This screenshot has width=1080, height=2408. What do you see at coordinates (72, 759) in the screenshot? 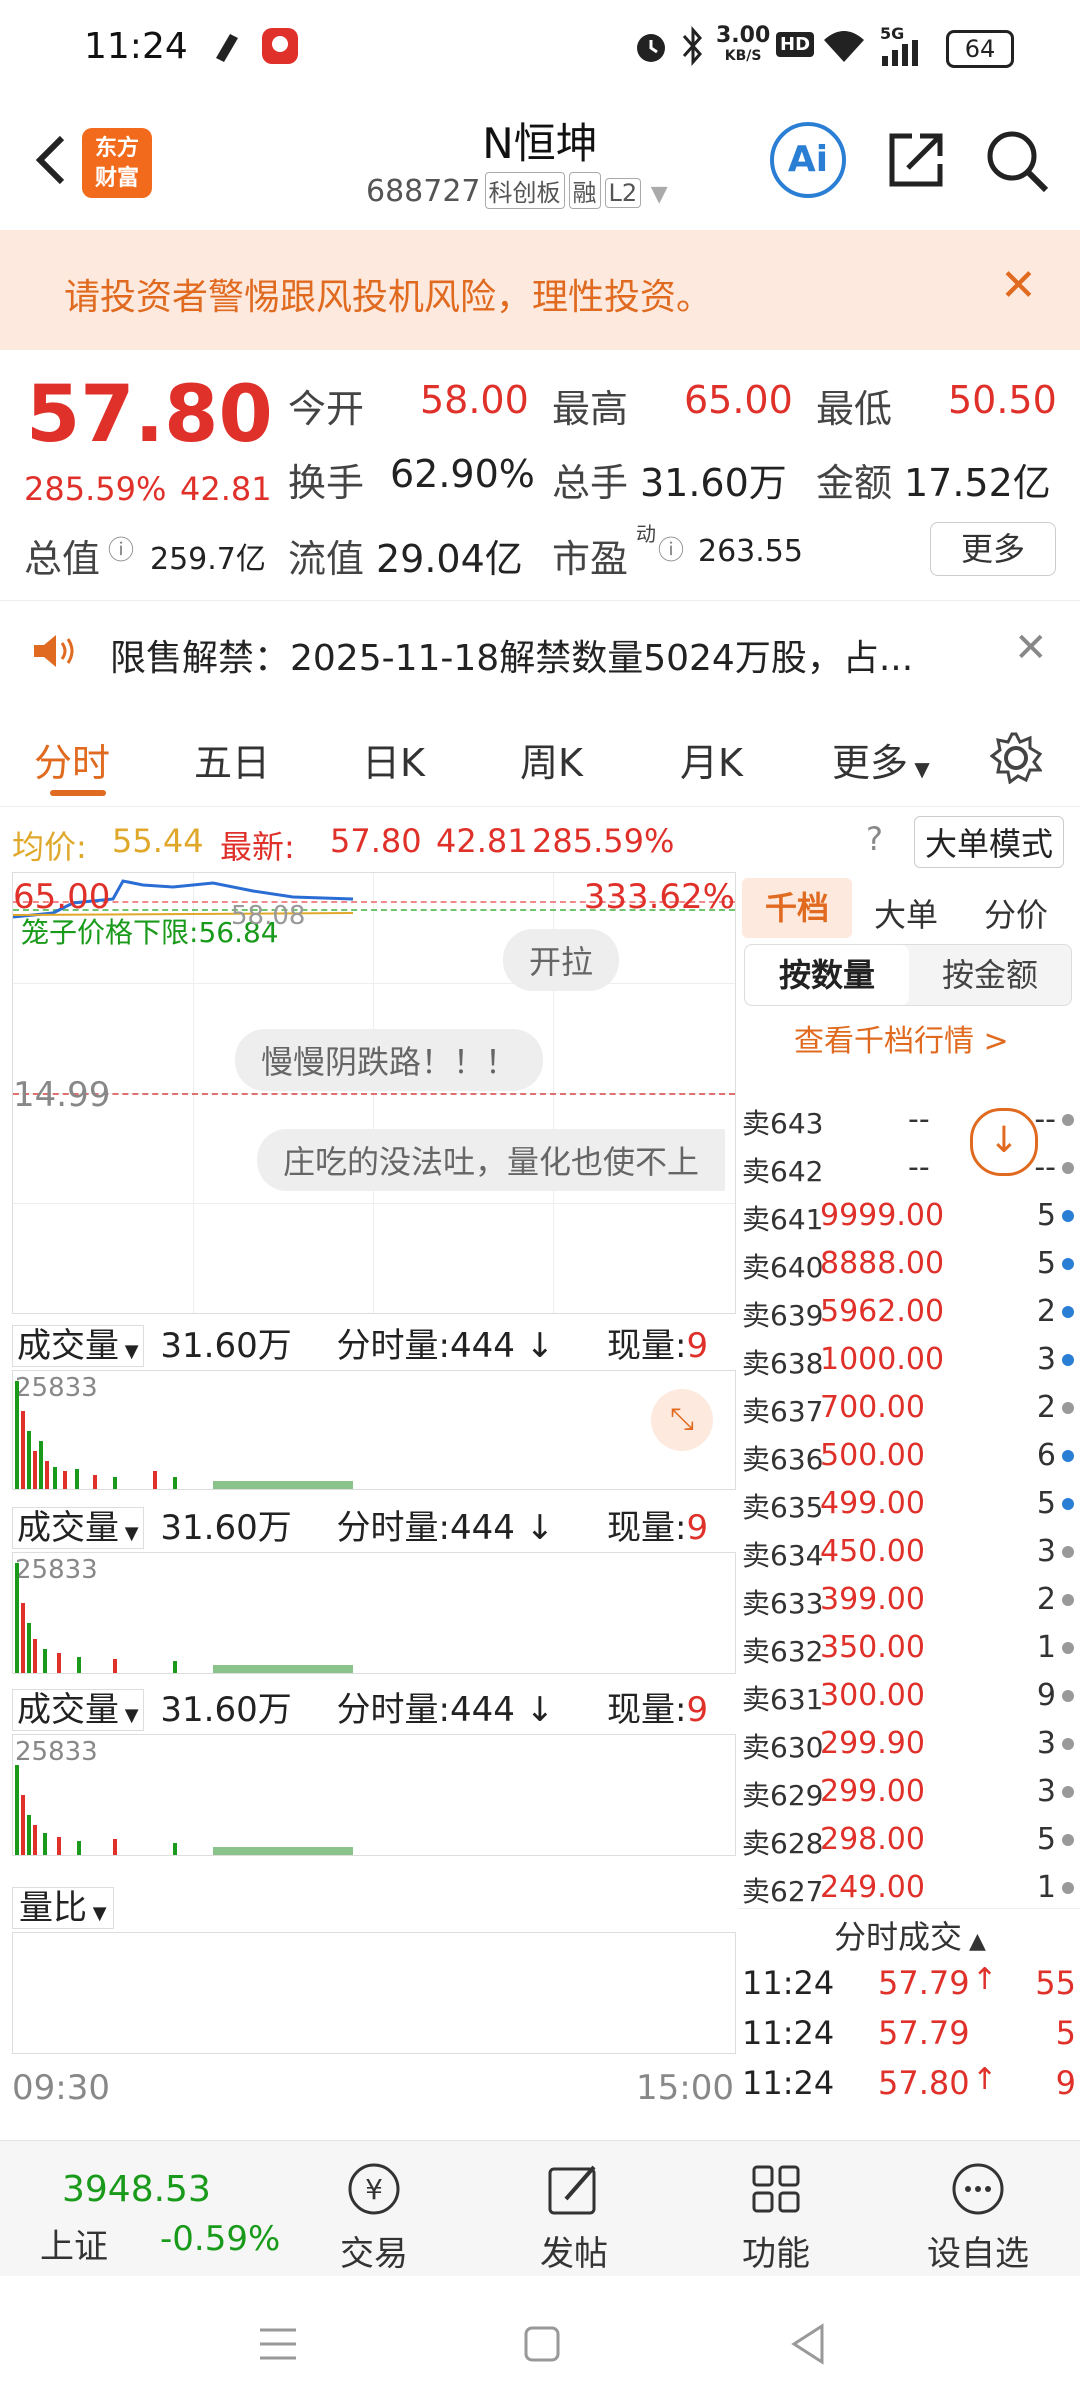
I see `tab-intraday: 分时` at bounding box center [72, 759].